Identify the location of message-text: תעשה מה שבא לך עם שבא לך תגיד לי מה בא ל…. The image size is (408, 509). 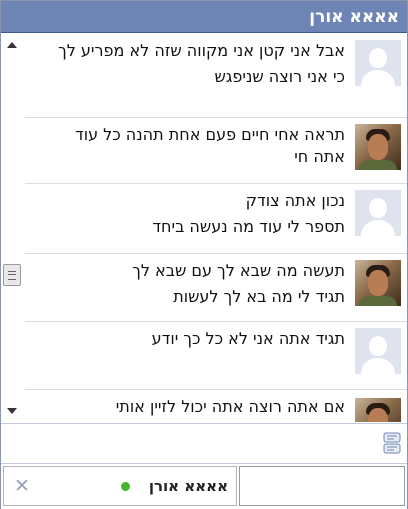
(195, 286).